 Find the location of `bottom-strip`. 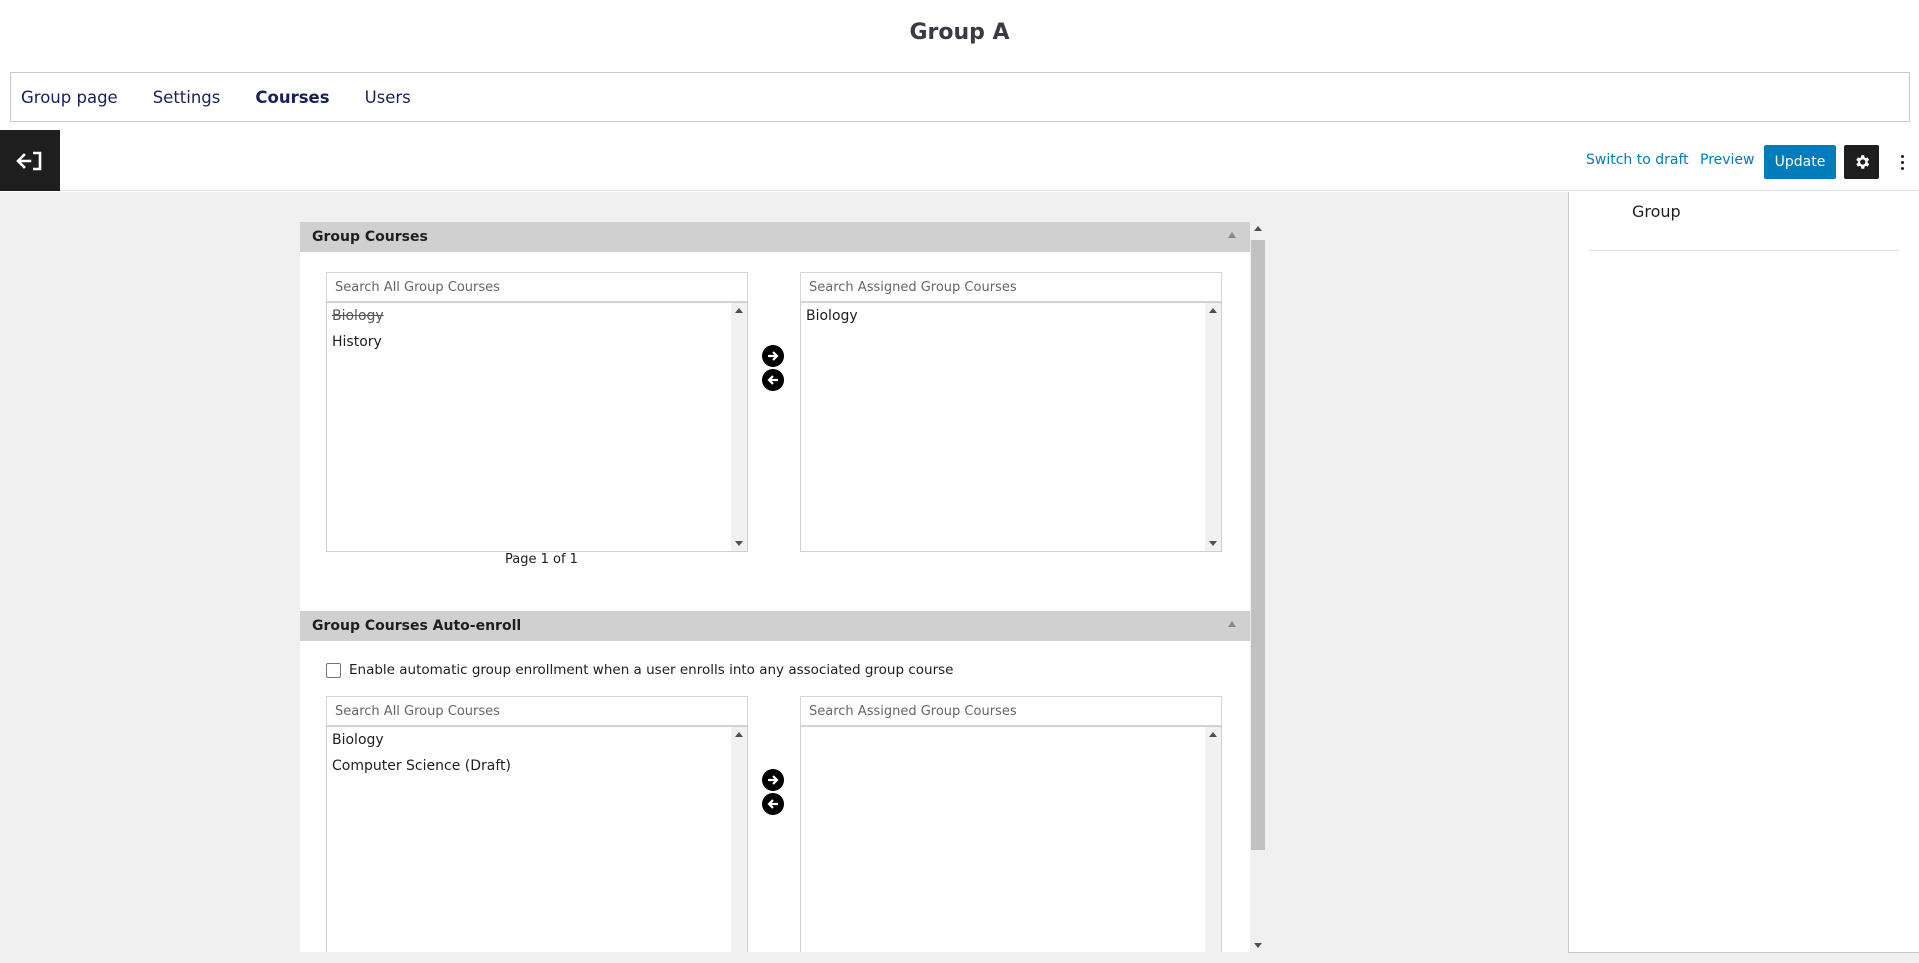

bottom-strip is located at coordinates (959, 958).